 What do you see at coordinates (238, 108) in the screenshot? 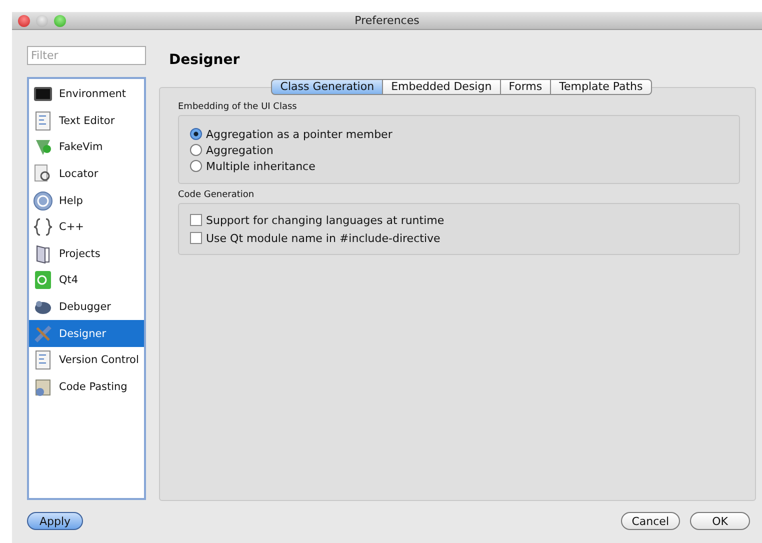
I see `group-title: Embedding of the UI Class` at bounding box center [238, 108].